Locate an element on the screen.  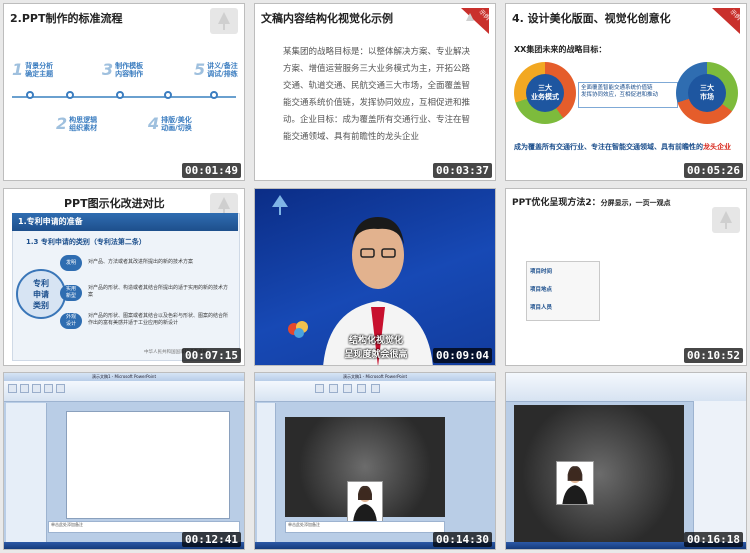
ring-right: 三大 市场 is located at coordinates (707, 93).